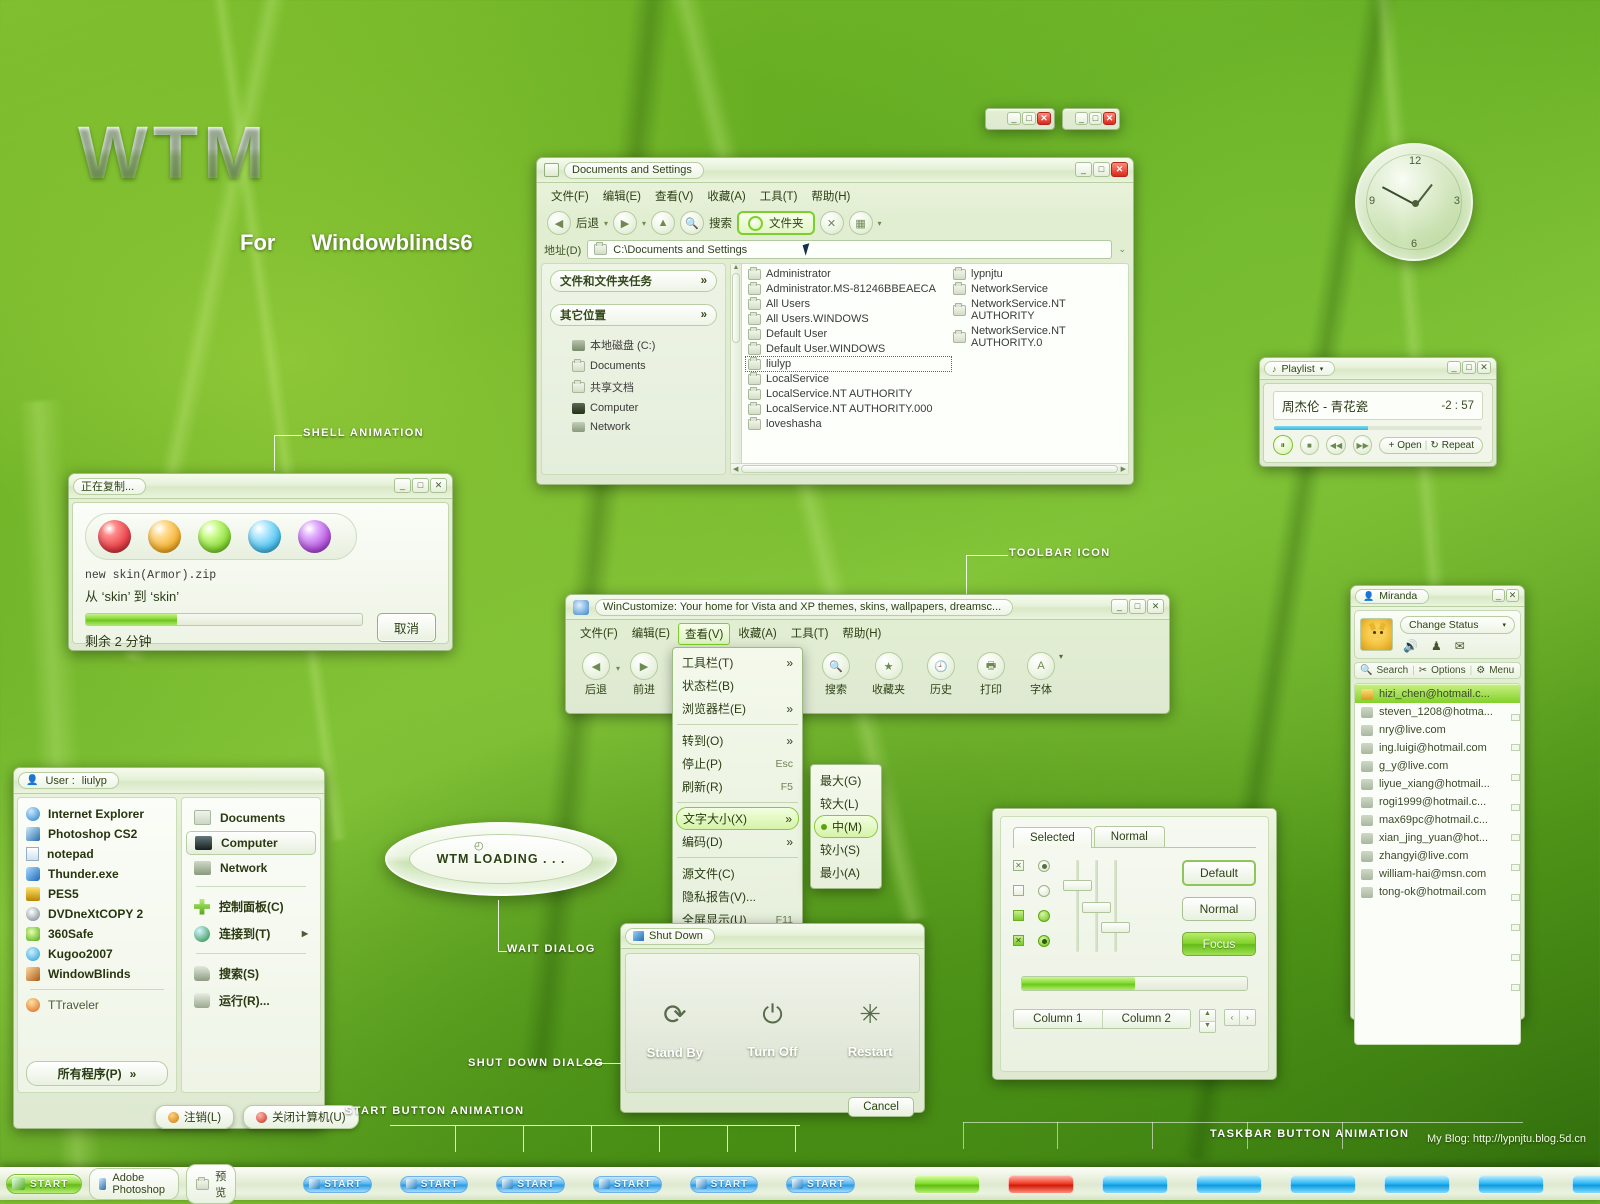  Describe the element at coordinates (97, 974) in the screenshot. I see `program-windowblinds: WindowBlinds` at that location.